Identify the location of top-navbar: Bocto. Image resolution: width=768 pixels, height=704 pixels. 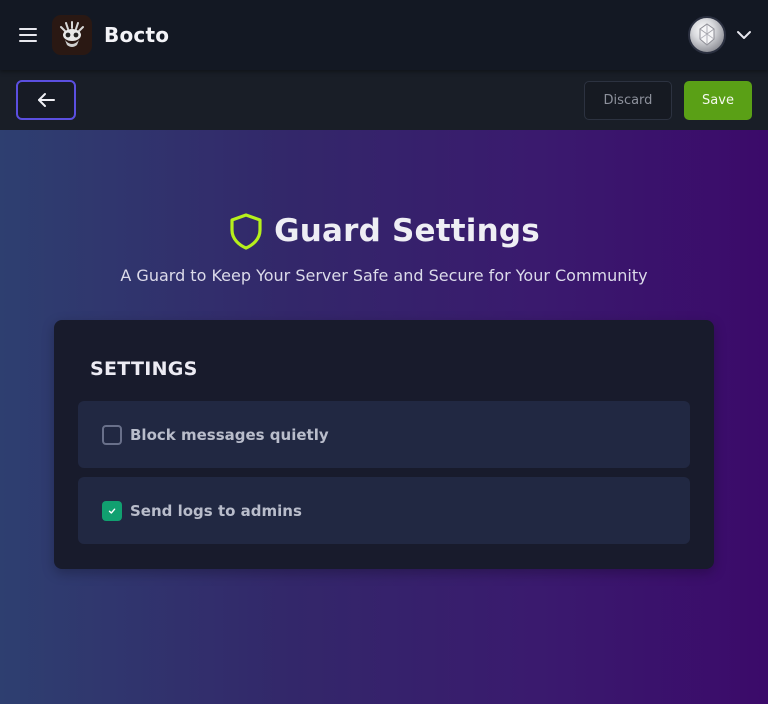
(384, 35).